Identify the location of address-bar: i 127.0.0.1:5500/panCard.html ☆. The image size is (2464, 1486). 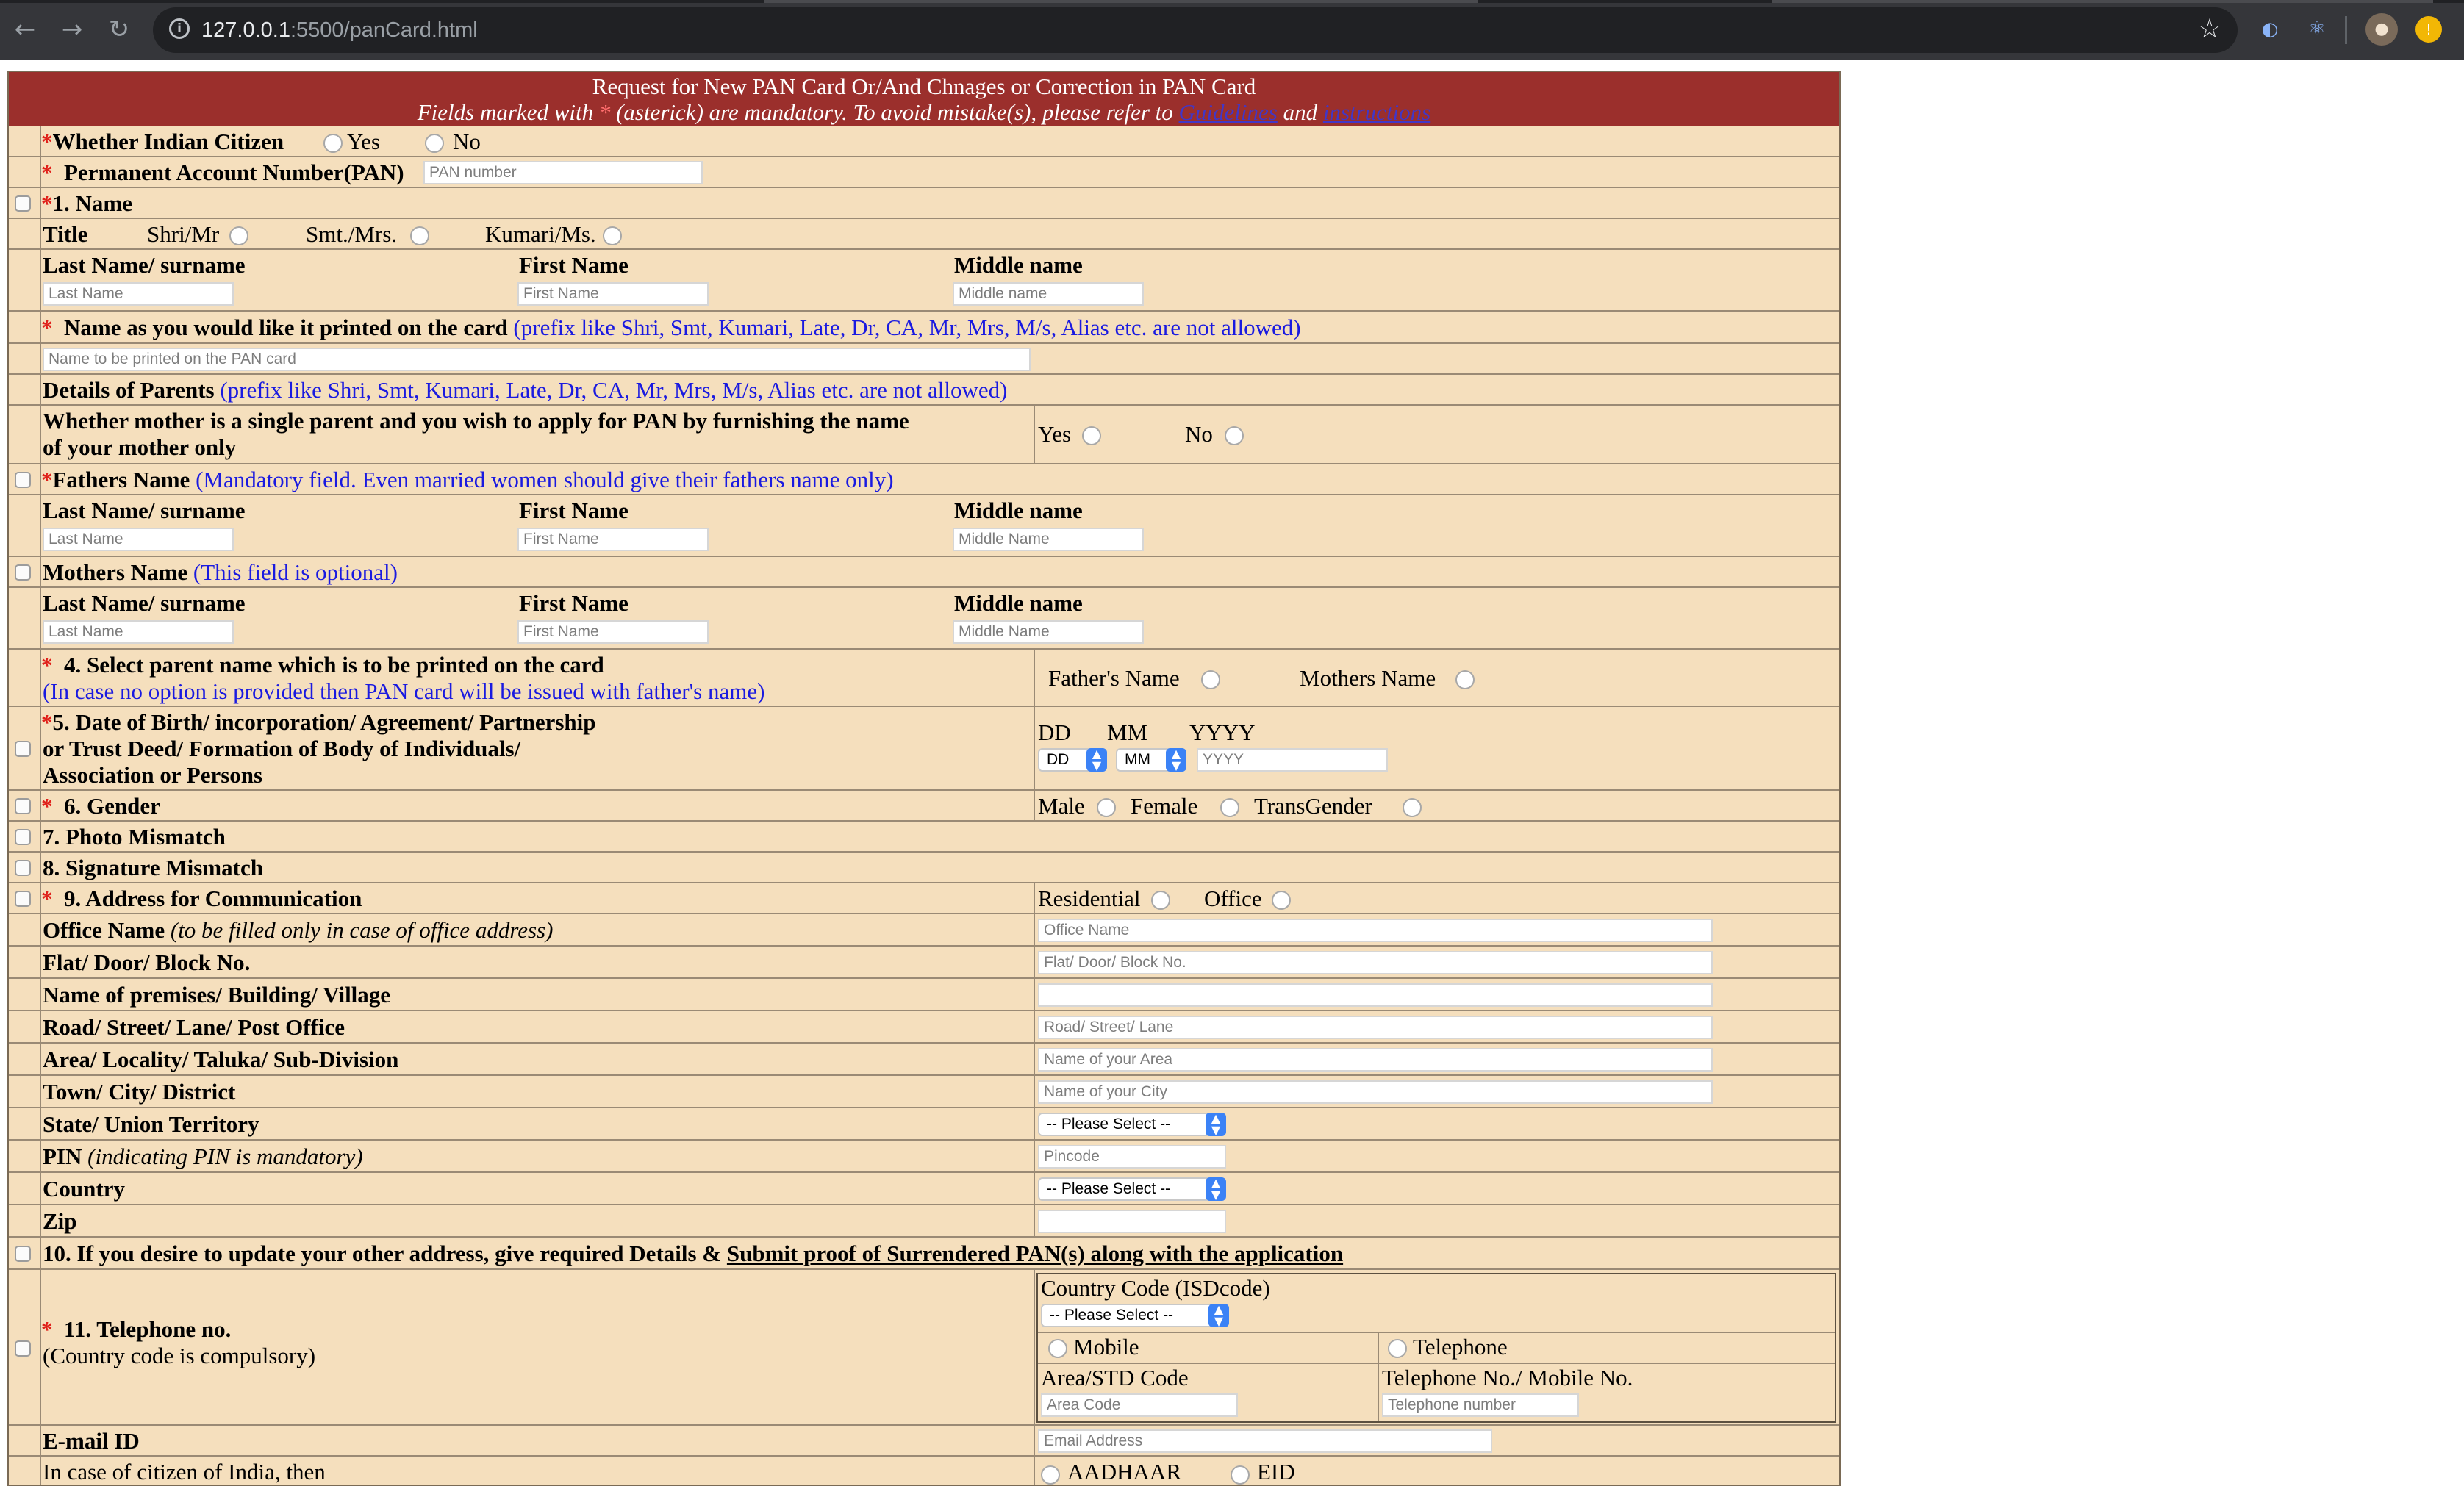
(1196, 30).